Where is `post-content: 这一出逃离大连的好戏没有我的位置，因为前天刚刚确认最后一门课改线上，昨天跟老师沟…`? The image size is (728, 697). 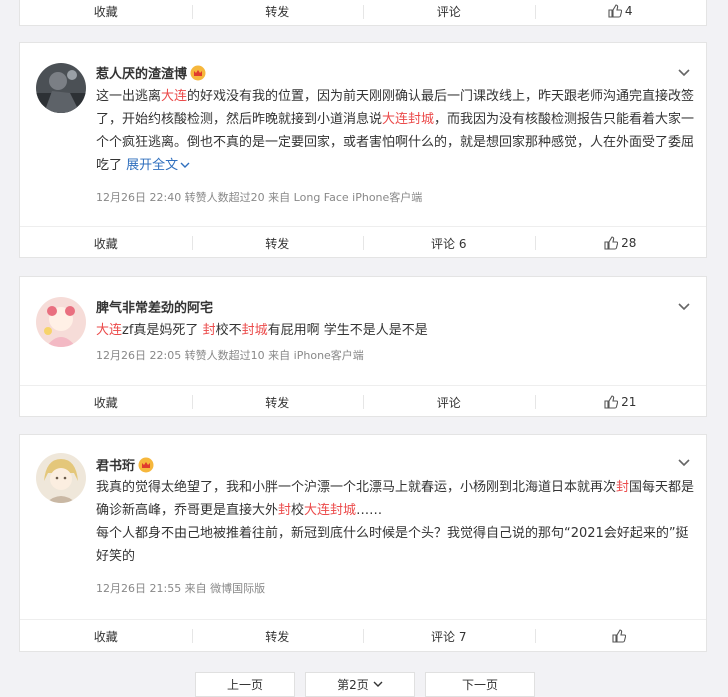 post-content: 这一出逃离大连的好戏没有我的位置，因为前天刚刚确认最后一门课改线上，昨天跟老师沟… is located at coordinates (396, 131).